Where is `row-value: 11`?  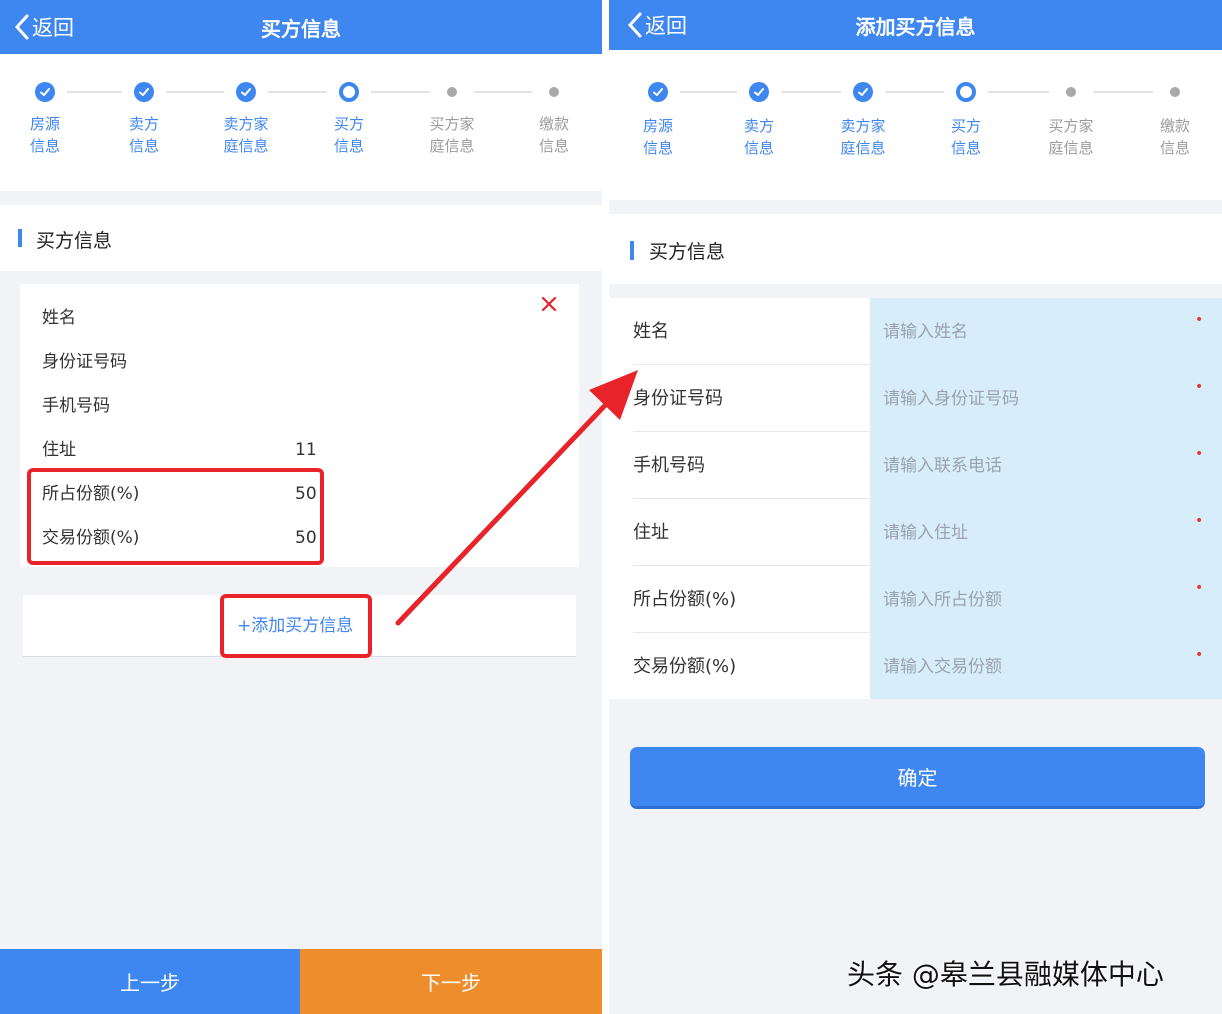 row-value: 11 is located at coordinates (306, 450).